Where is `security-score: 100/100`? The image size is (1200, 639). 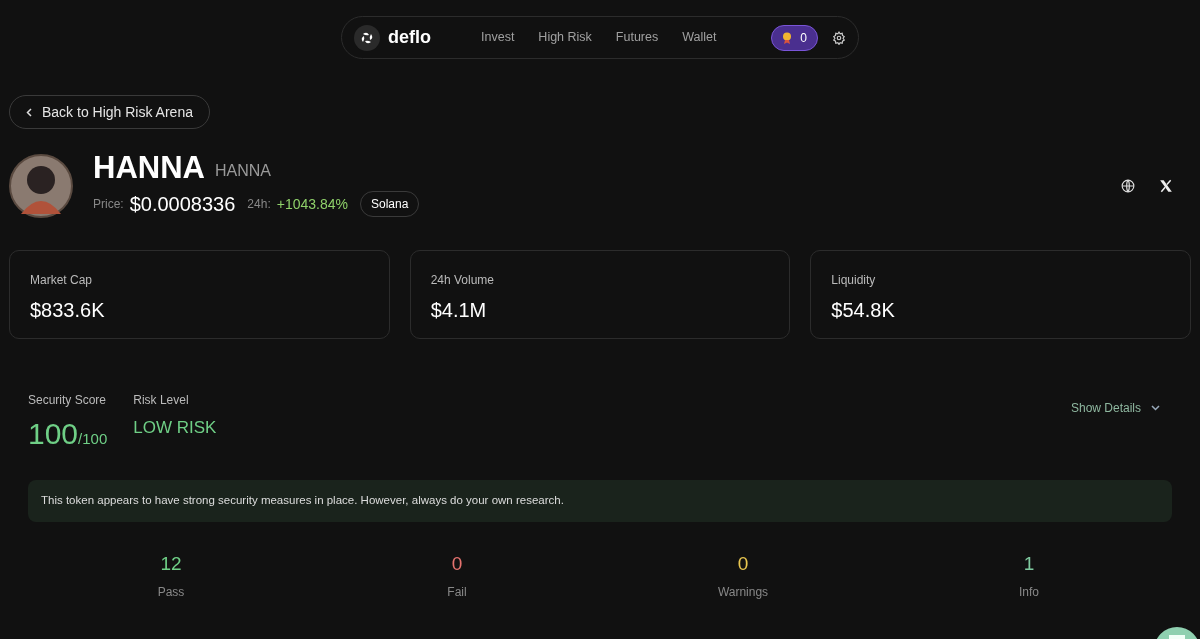
security-score: 100/100 is located at coordinates (68, 434).